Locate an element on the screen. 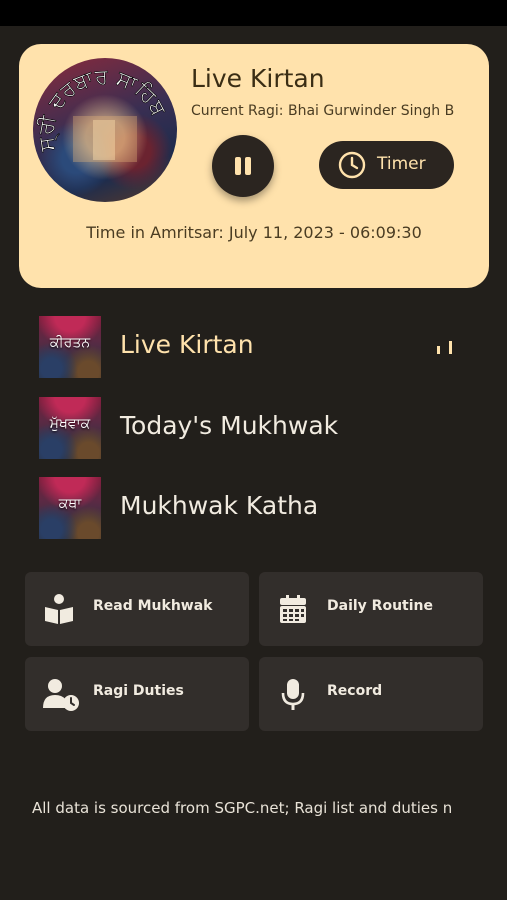 Image resolution: width=507 pixels, height=900 pixels. record-button: Record is located at coordinates (371, 694).